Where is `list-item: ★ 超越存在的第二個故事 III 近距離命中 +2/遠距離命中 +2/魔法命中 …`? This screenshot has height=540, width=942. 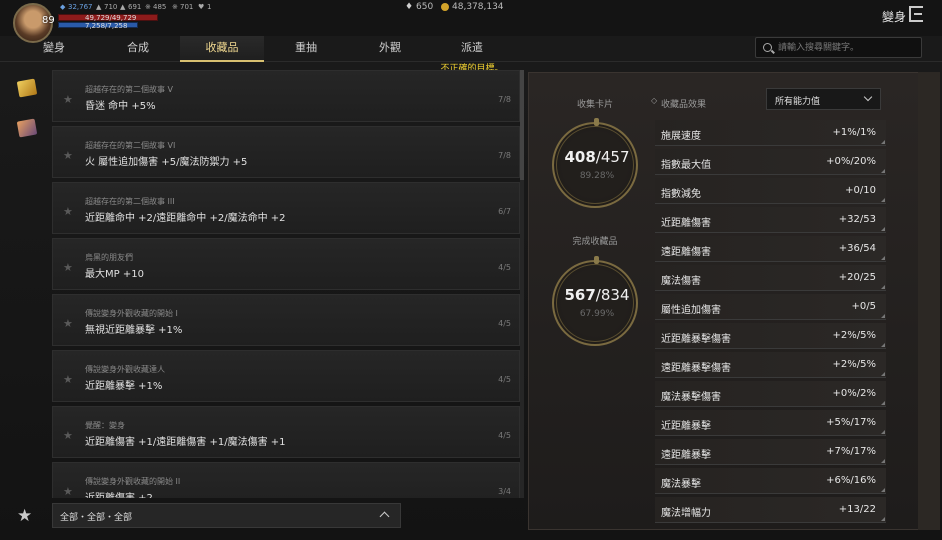 list-item: ★ 超越存在的第二個故事 III 近距離命中 +2/遠距離命中 +2/魔法命中 … is located at coordinates (286, 208).